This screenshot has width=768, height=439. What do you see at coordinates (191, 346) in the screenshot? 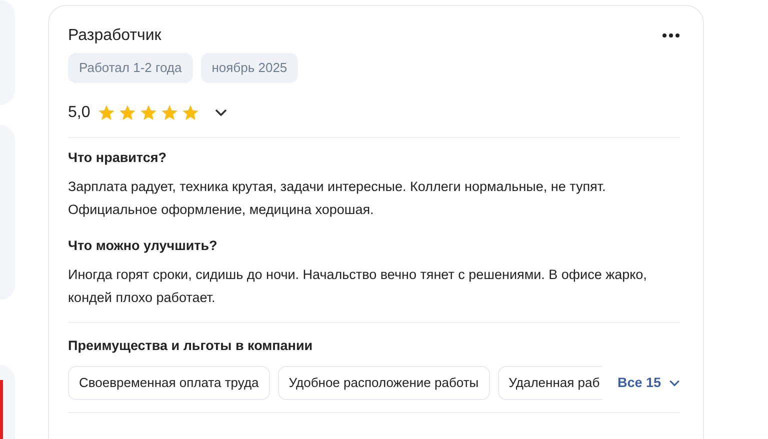
I see `benefits-heading: Преимущества и льготы в компании` at bounding box center [191, 346].